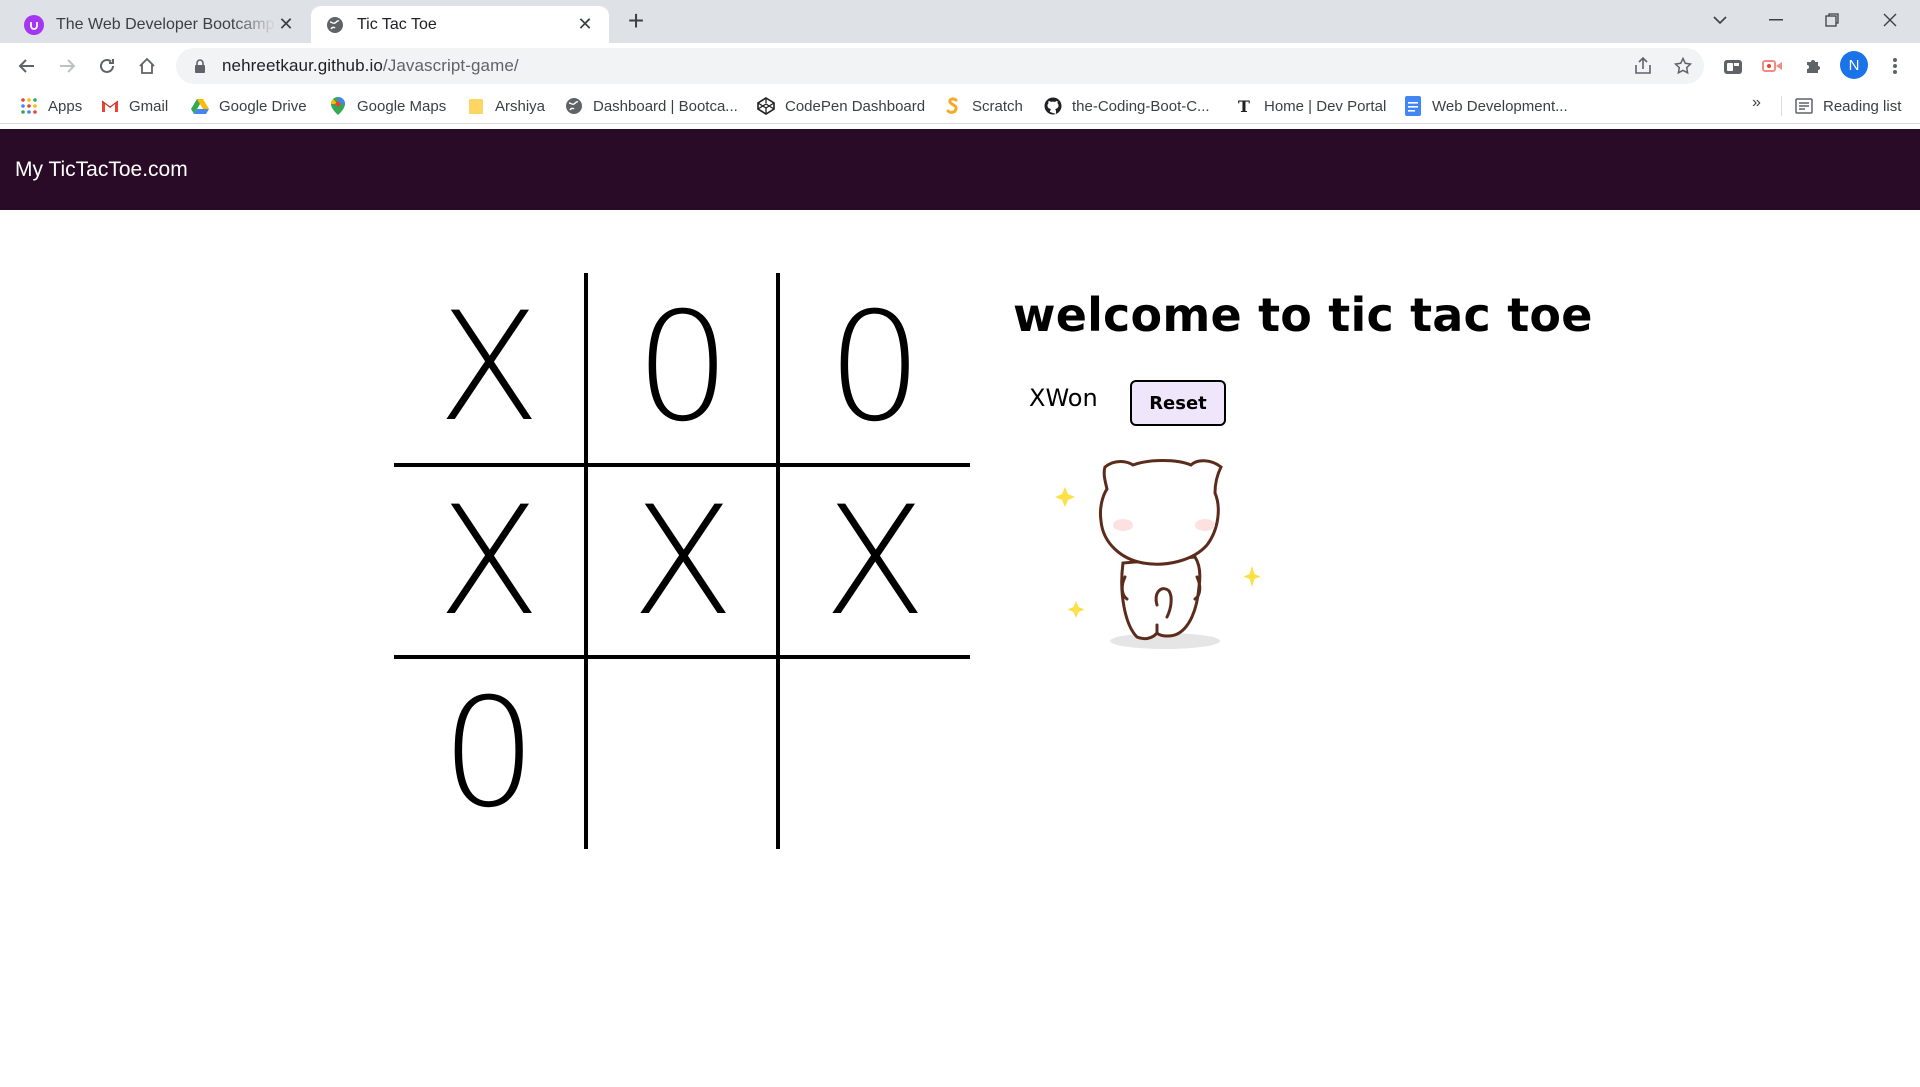  Describe the element at coordinates (1053, 106) in the screenshot. I see `github-icon` at that location.